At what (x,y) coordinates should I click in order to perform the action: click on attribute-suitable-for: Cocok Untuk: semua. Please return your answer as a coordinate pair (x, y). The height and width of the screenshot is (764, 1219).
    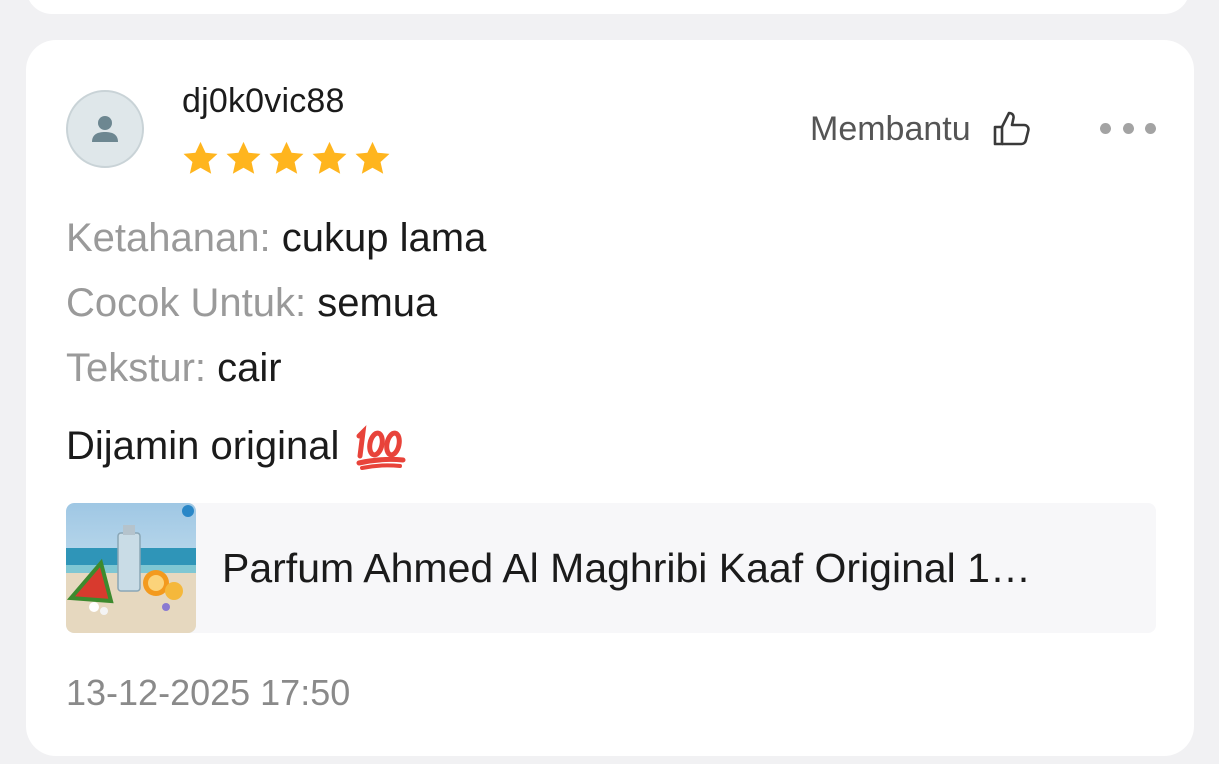
    Looking at the image, I should click on (251, 303).